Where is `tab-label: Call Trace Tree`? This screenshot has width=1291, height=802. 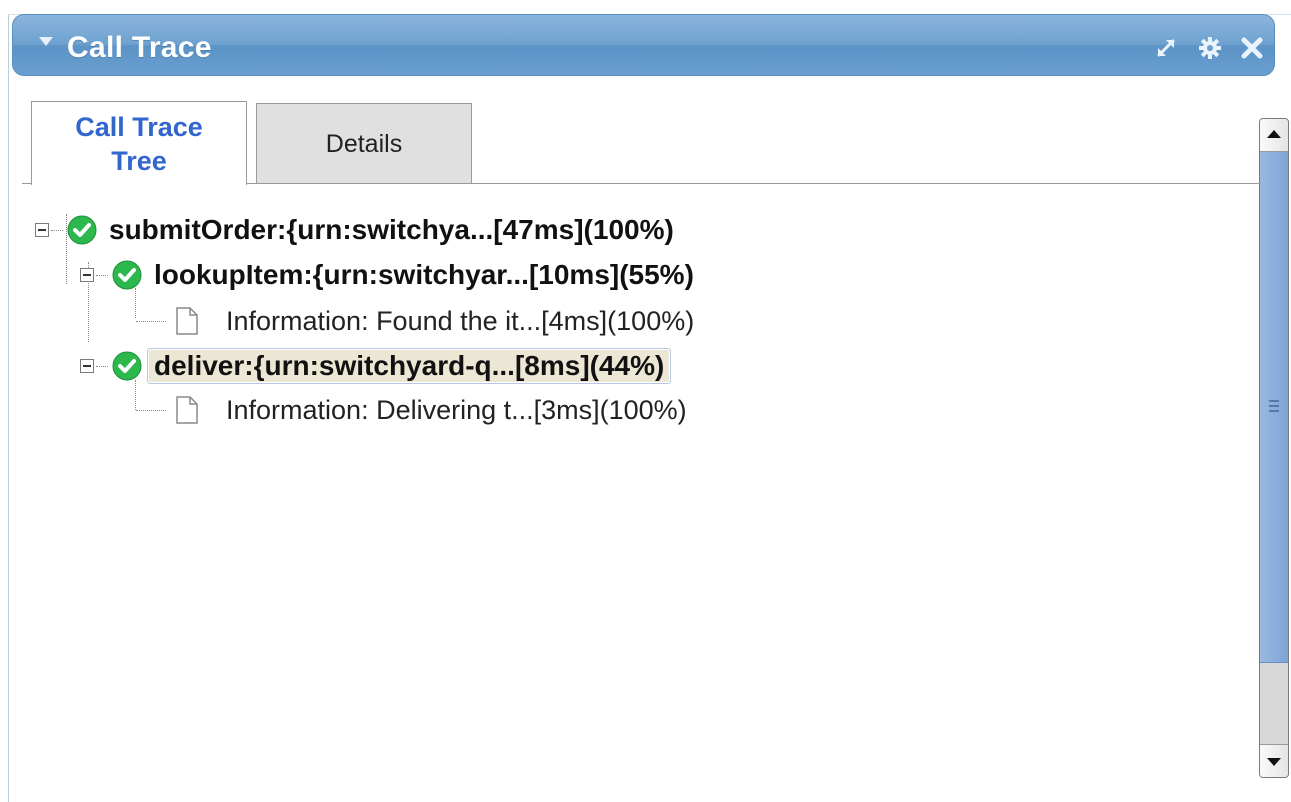 tab-label: Call Trace Tree is located at coordinates (139, 144).